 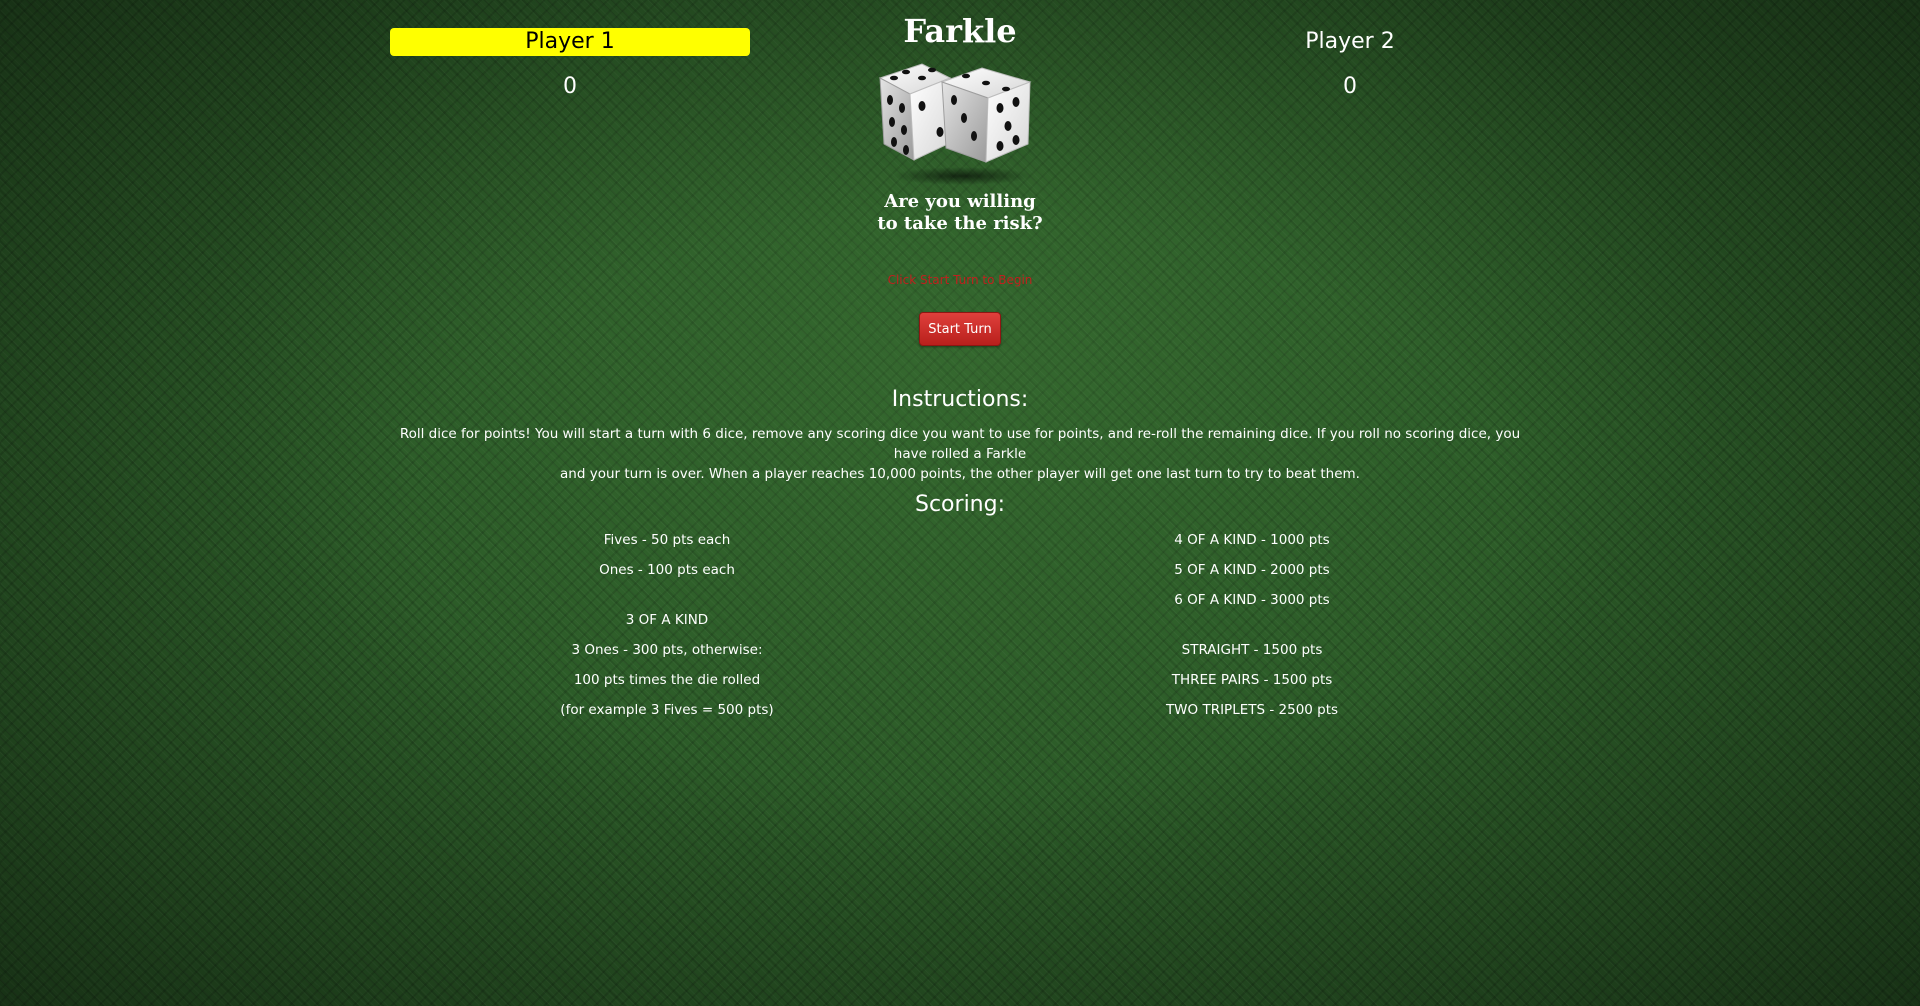 I want to click on score-rule-times-die: 100 pts times the die rolled, so click(x=667, y=680).